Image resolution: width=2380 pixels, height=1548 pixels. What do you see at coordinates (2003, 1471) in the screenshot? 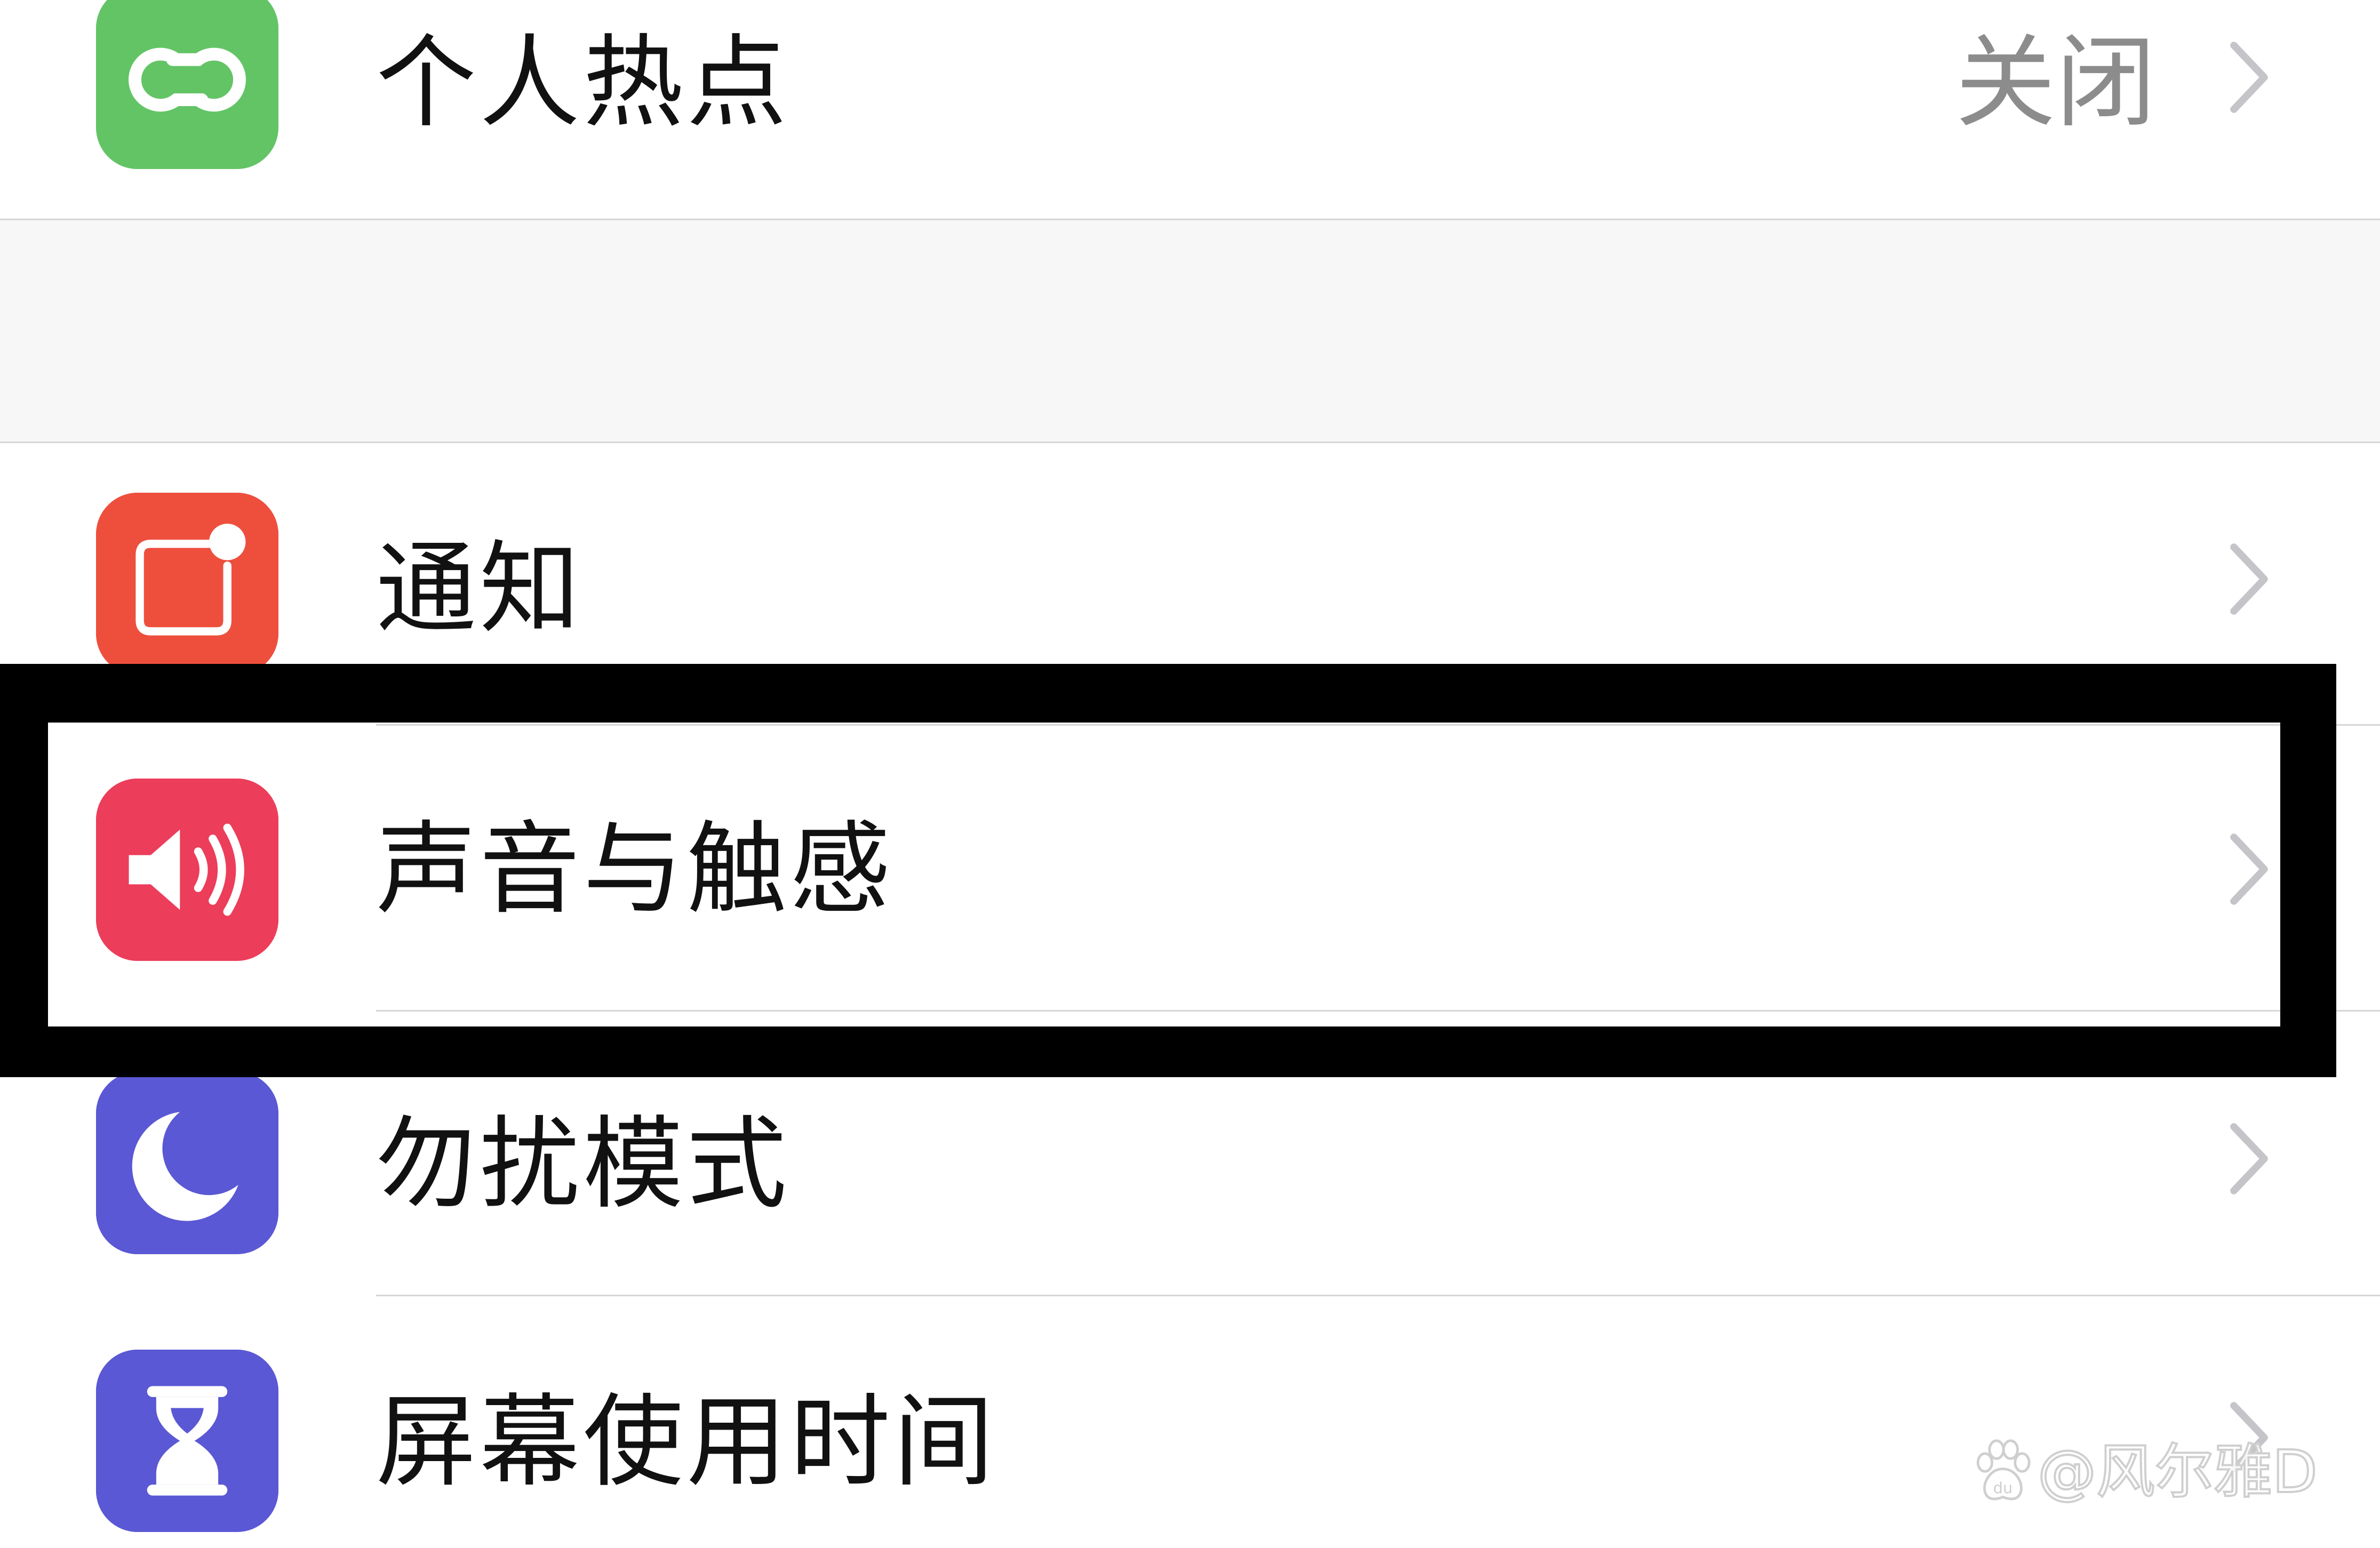
I see `baidu-paw-icon: du` at bounding box center [2003, 1471].